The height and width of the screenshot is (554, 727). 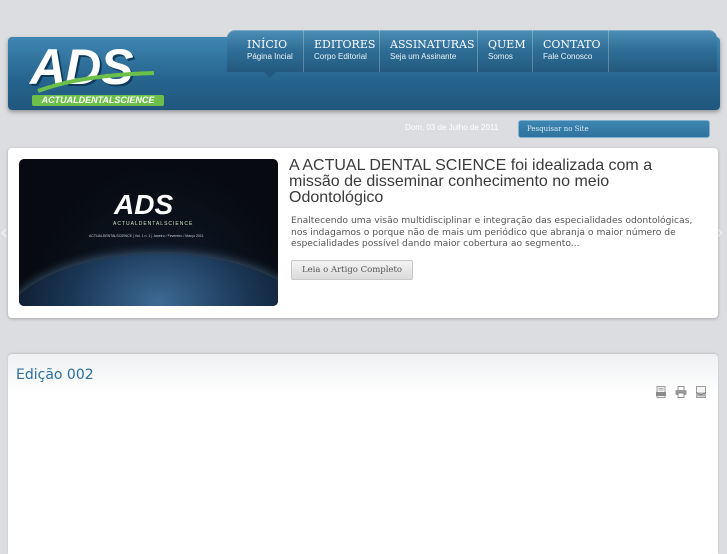 I want to click on print-icon, so click(x=681, y=392).